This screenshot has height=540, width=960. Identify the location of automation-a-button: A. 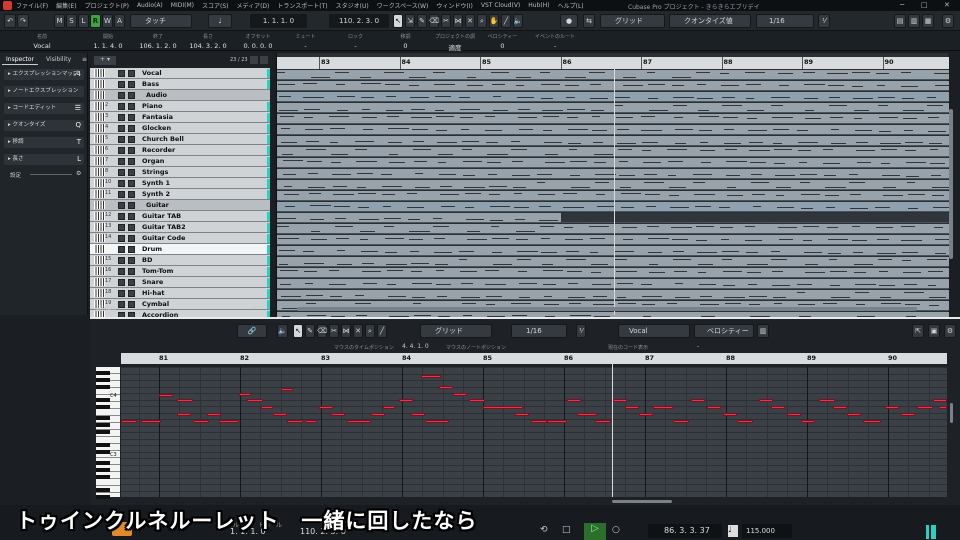
(119, 21).